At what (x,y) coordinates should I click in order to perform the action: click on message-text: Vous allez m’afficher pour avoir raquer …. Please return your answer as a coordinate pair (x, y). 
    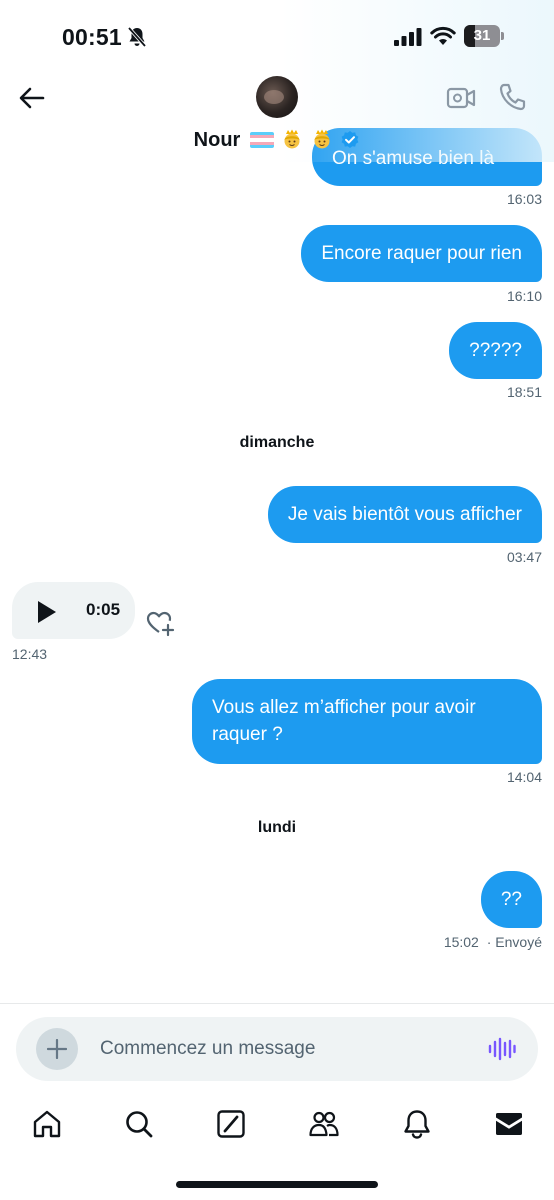
    Looking at the image, I should click on (344, 721).